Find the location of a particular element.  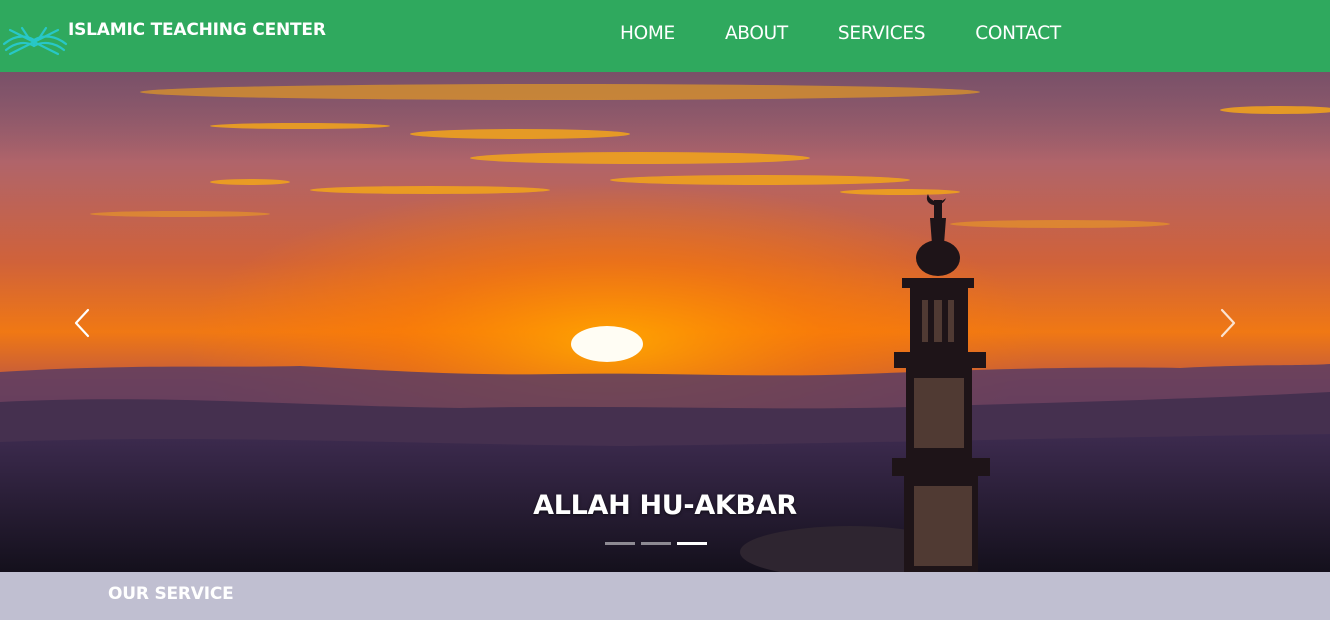

nav-about-link: ABOUT is located at coordinates (756, 33).